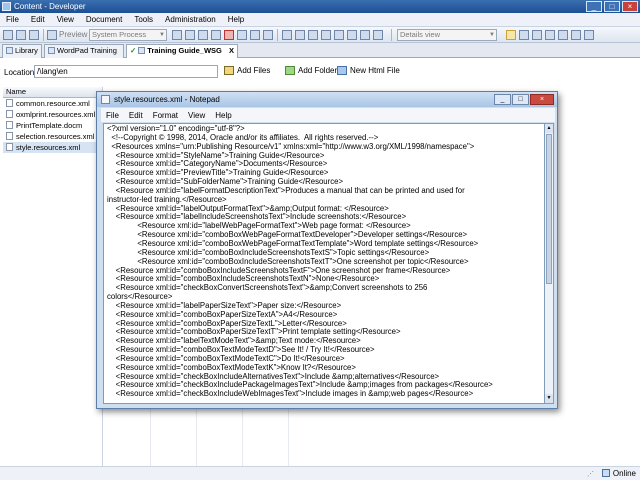 This screenshot has height=480, width=640. What do you see at coordinates (190, 19) in the screenshot?
I see `menu-administration: Administration` at bounding box center [190, 19].